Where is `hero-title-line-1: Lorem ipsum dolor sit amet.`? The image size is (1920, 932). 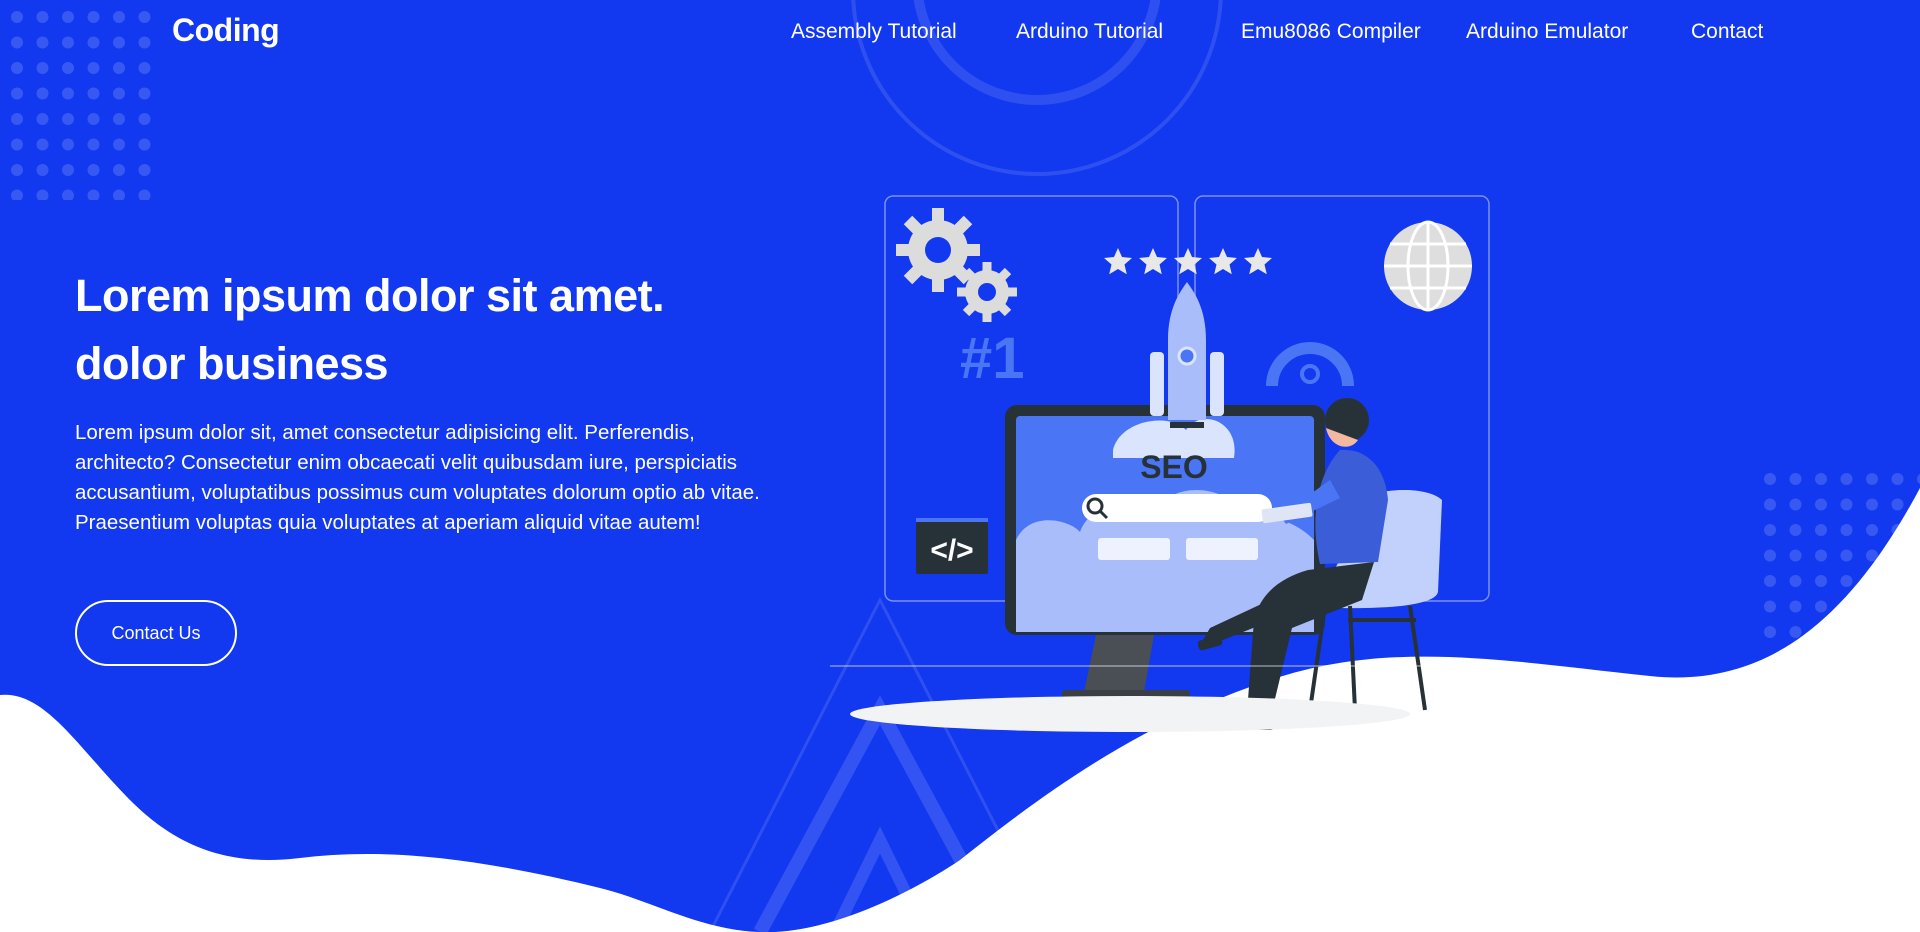
hero-title-line-1: Lorem ipsum dolor sit amet. is located at coordinates (370, 295).